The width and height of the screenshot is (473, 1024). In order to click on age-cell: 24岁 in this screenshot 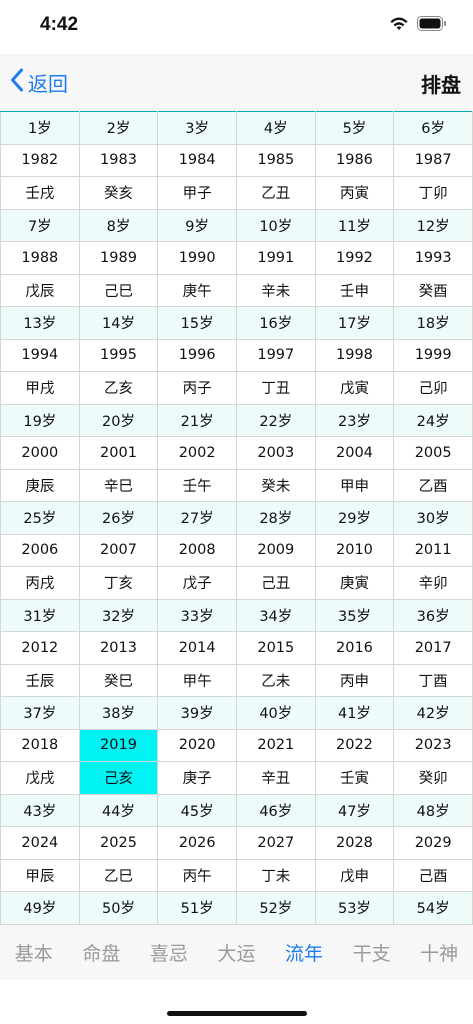, I will do `click(433, 420)`.